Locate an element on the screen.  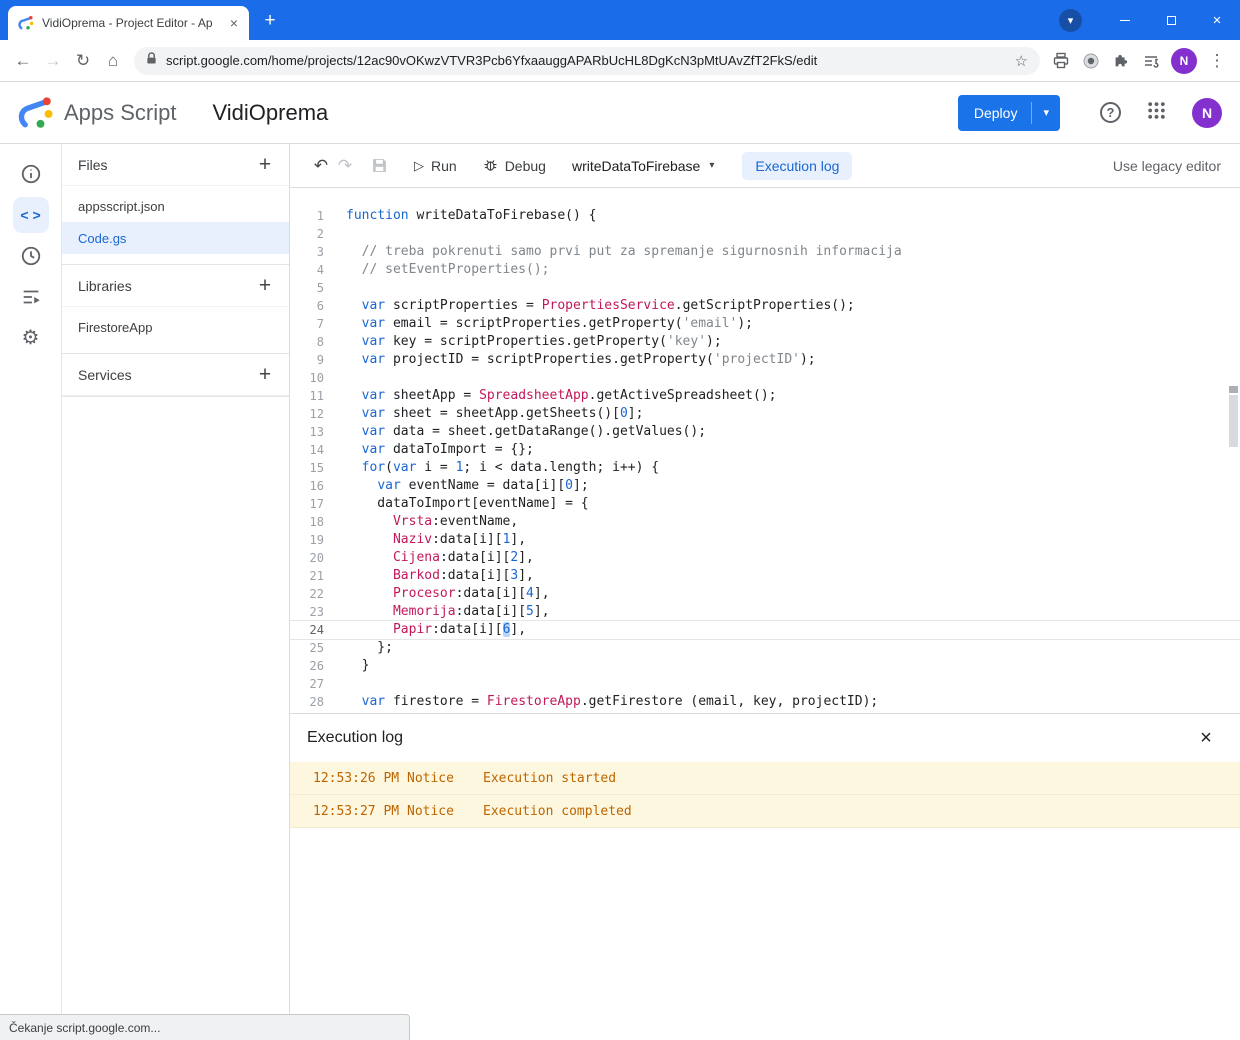
undo-icon: ↶ is located at coordinates (321, 166).